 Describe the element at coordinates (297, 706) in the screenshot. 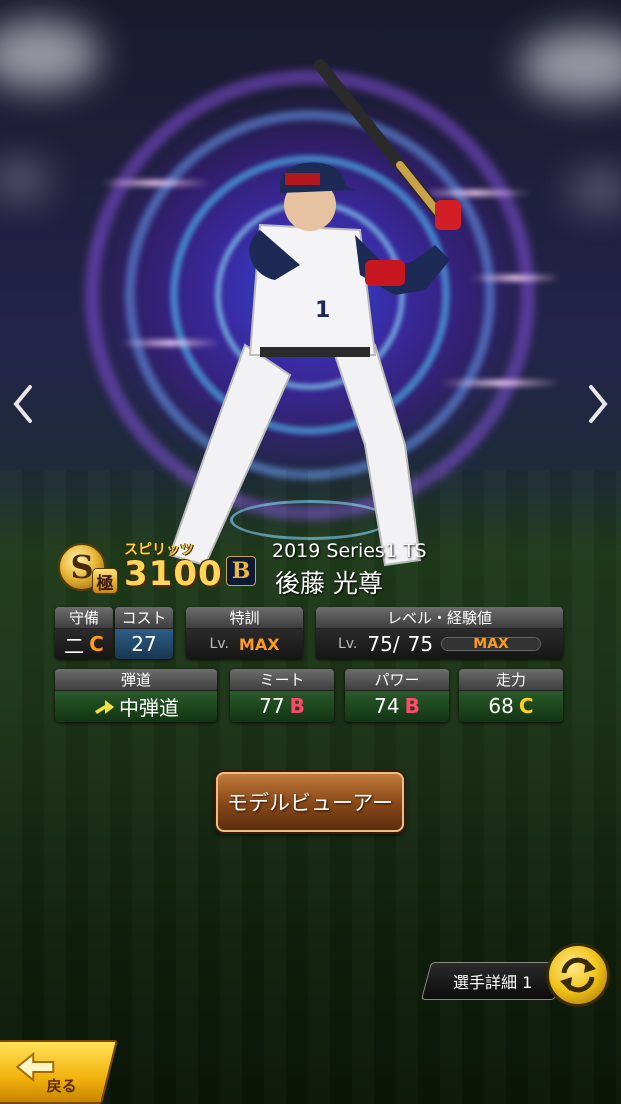

I see `meet-grade: B` at that location.